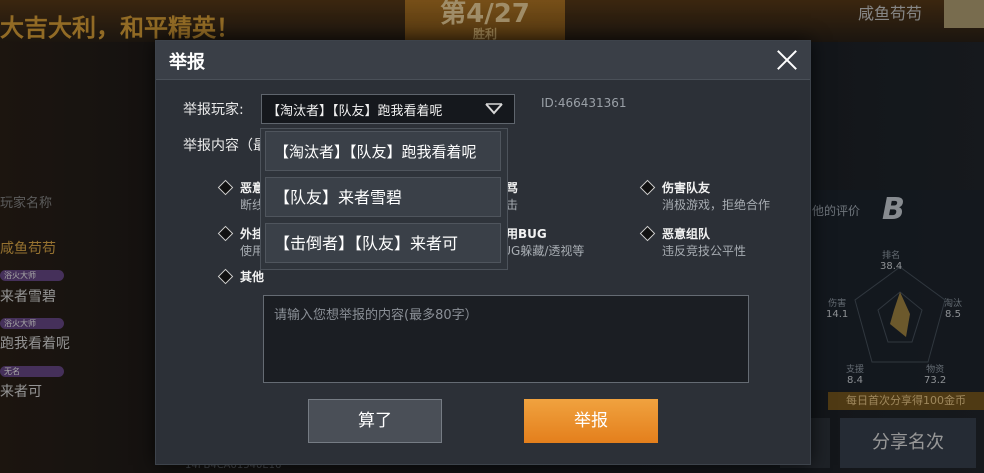 This screenshot has height=473, width=984. Describe the element at coordinates (584, 103) in the screenshot. I see `player-id: ID:466431361` at that location.